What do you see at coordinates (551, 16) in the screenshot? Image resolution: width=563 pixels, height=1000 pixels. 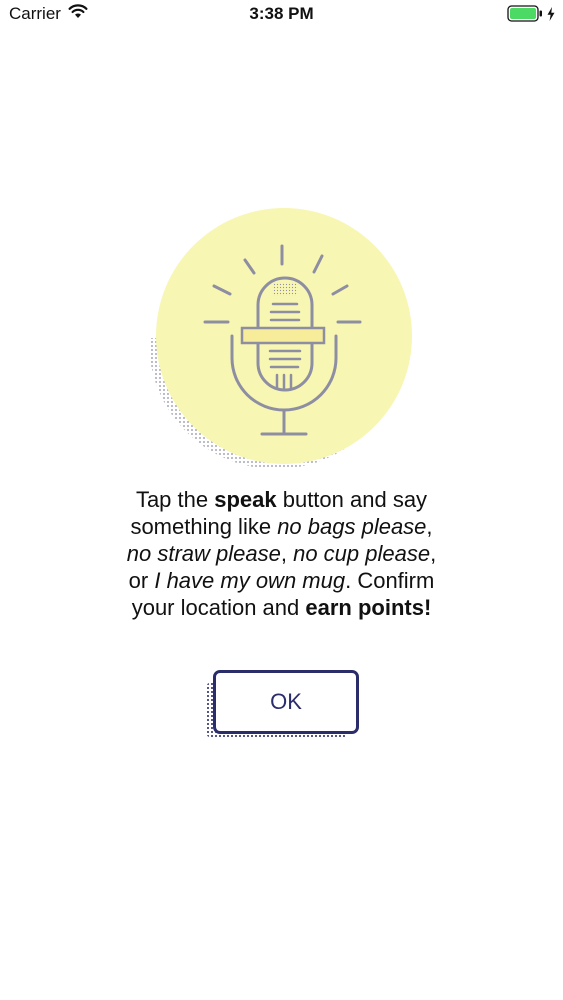 I see `charging-bolt-icon` at bounding box center [551, 16].